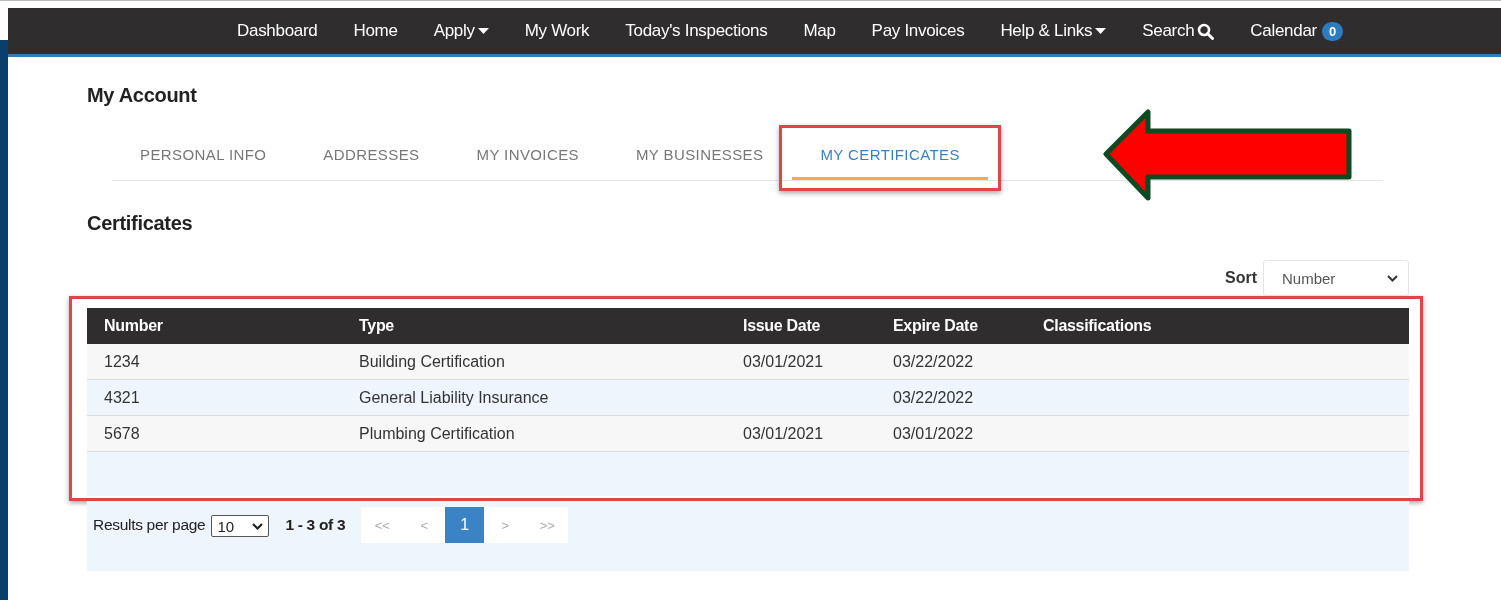 This screenshot has height=600, width=1501. Describe the element at coordinates (1332, 31) in the screenshot. I see `count-badge: 0` at that location.